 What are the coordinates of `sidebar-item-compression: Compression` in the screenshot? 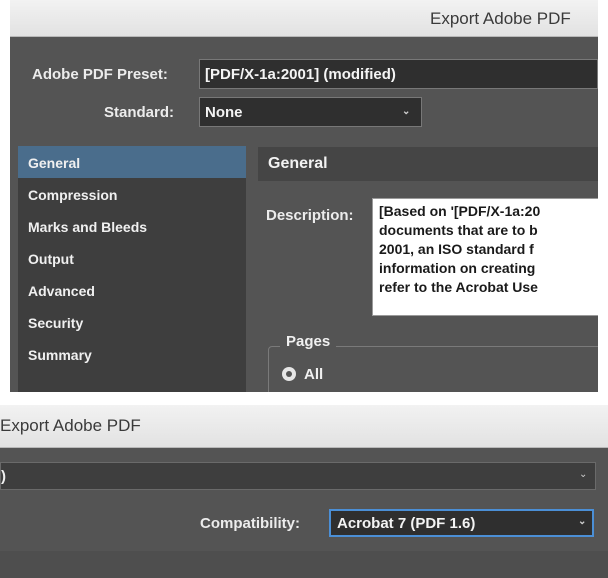 It's located at (132, 194).